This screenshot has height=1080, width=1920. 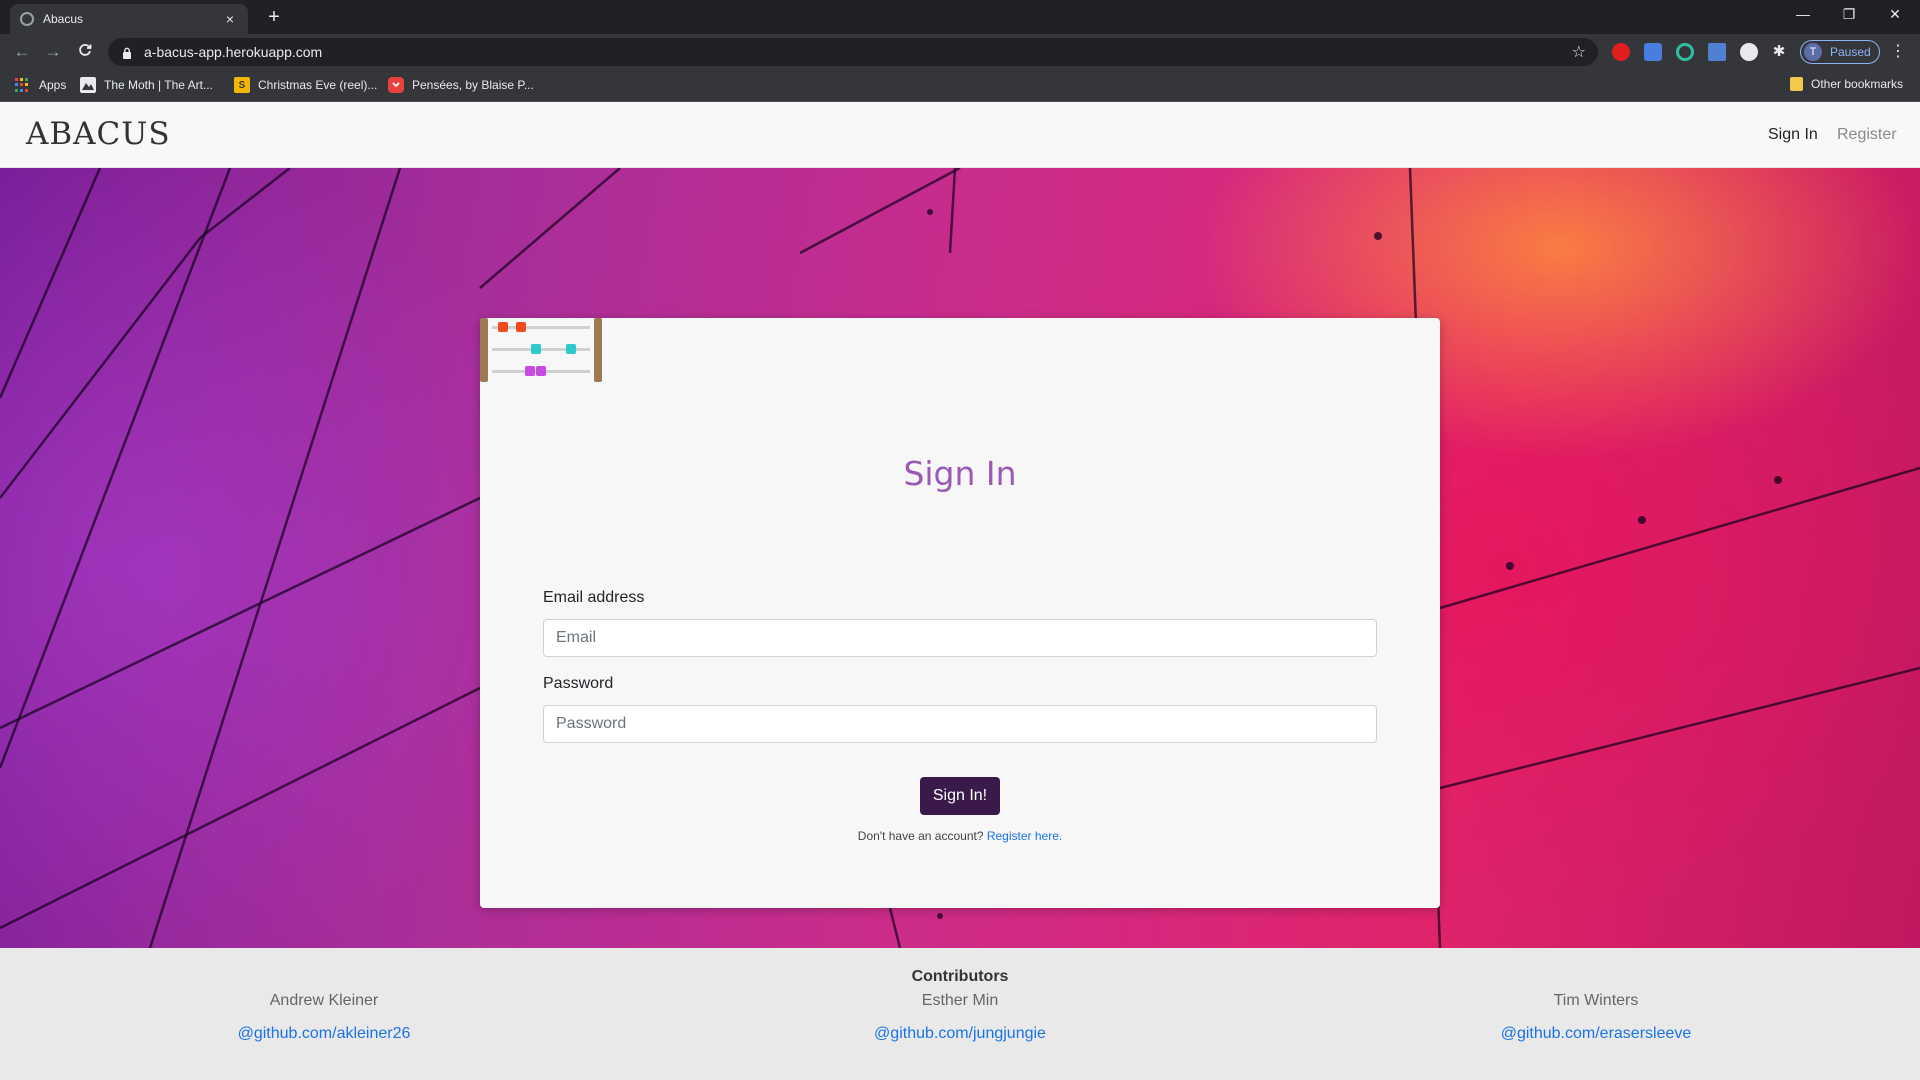 What do you see at coordinates (960, 638) in the screenshot?
I see `email-field` at bounding box center [960, 638].